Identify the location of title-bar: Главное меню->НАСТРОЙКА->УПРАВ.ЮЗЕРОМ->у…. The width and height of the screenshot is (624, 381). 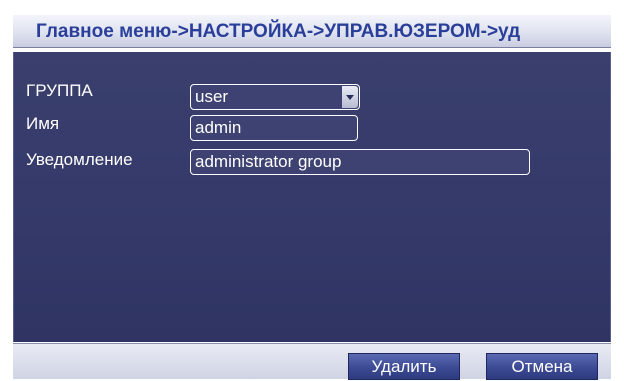
(312, 31).